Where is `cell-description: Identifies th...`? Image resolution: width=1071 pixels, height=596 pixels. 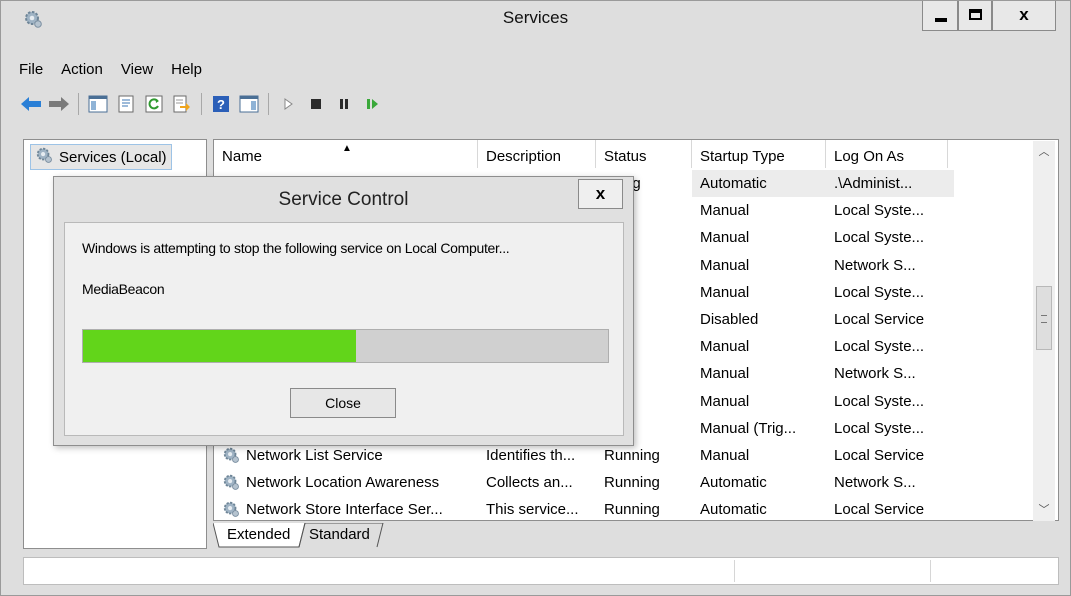 cell-description: Identifies th... is located at coordinates (531, 455).